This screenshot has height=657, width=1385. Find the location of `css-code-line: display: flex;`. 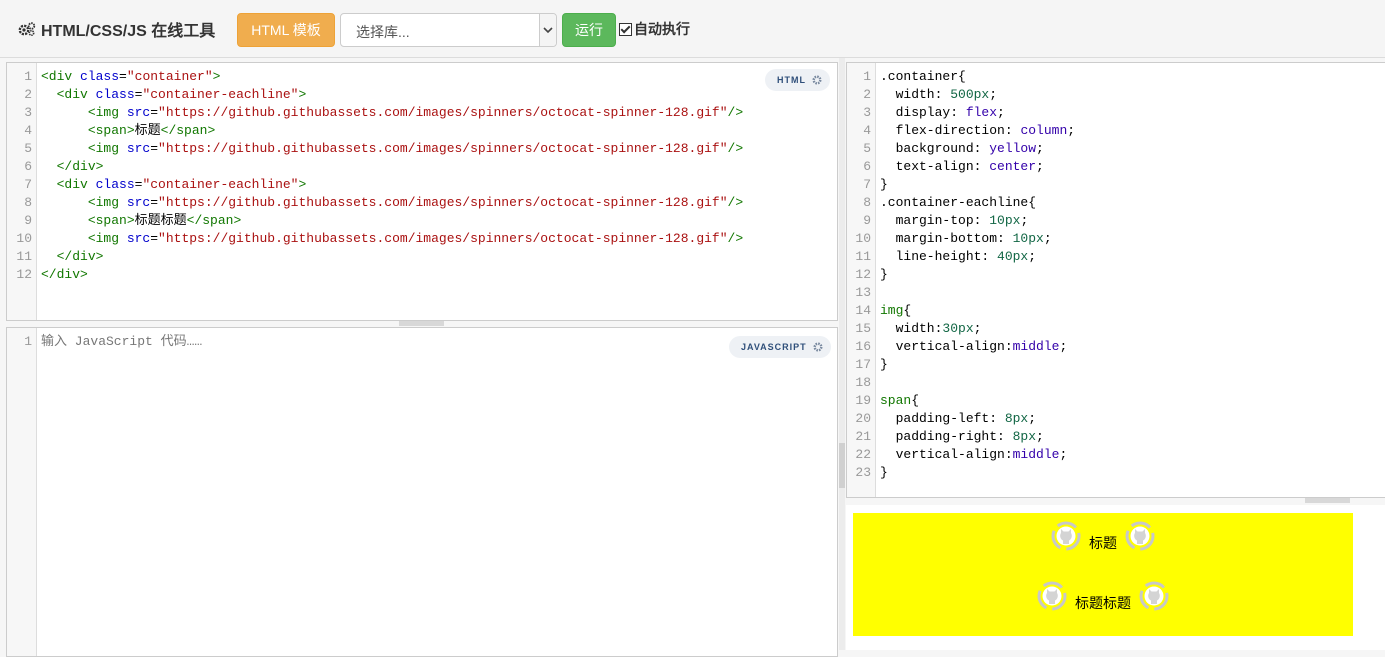

css-code-line: display: flex; is located at coordinates (977, 113).